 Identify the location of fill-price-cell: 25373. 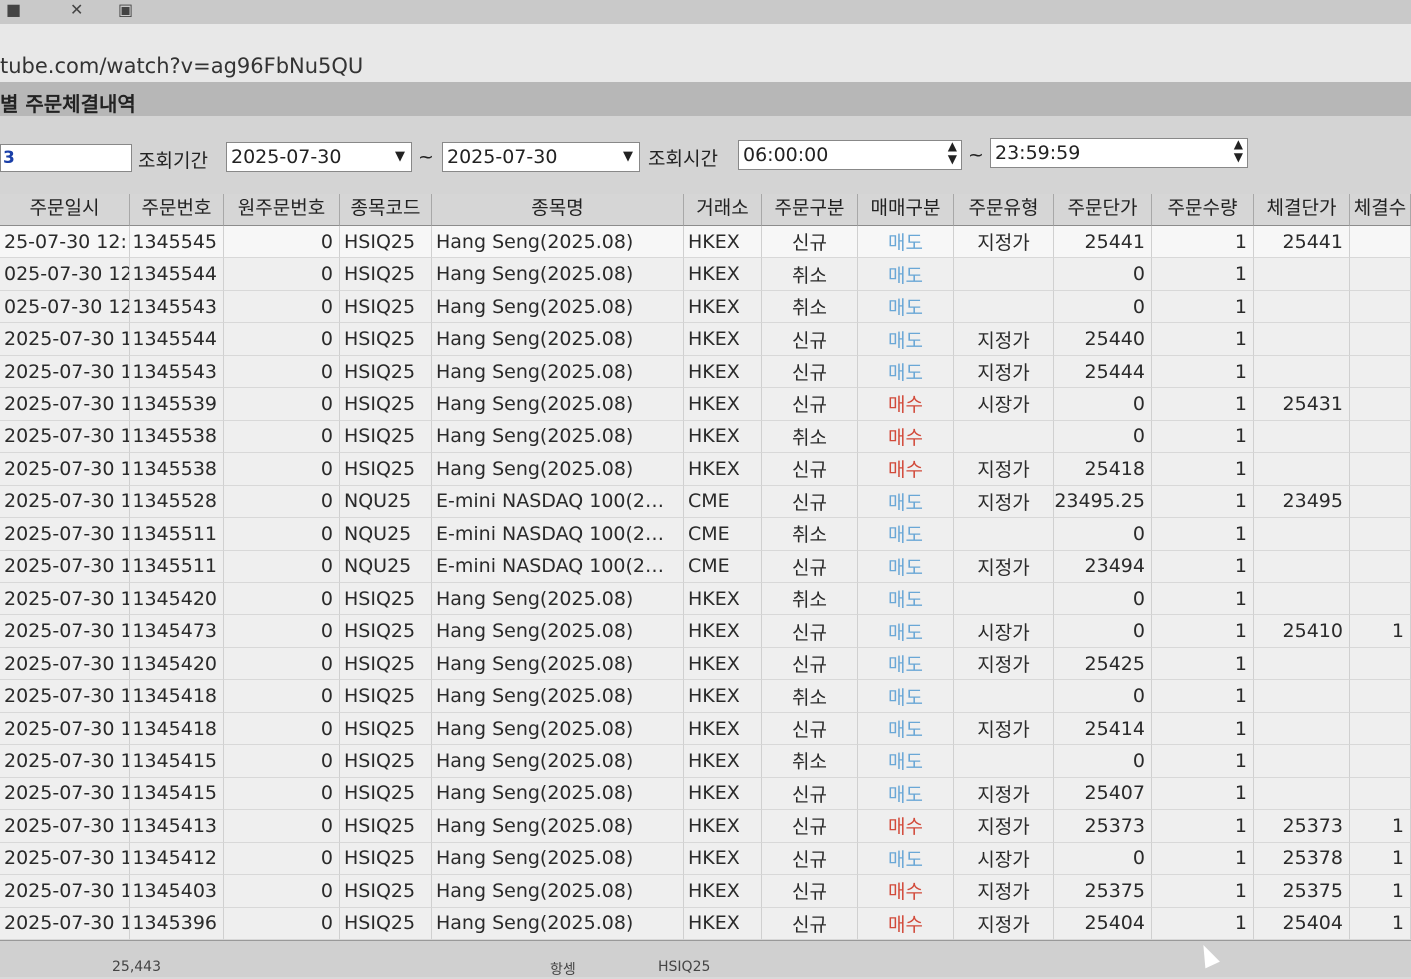
(1302, 826).